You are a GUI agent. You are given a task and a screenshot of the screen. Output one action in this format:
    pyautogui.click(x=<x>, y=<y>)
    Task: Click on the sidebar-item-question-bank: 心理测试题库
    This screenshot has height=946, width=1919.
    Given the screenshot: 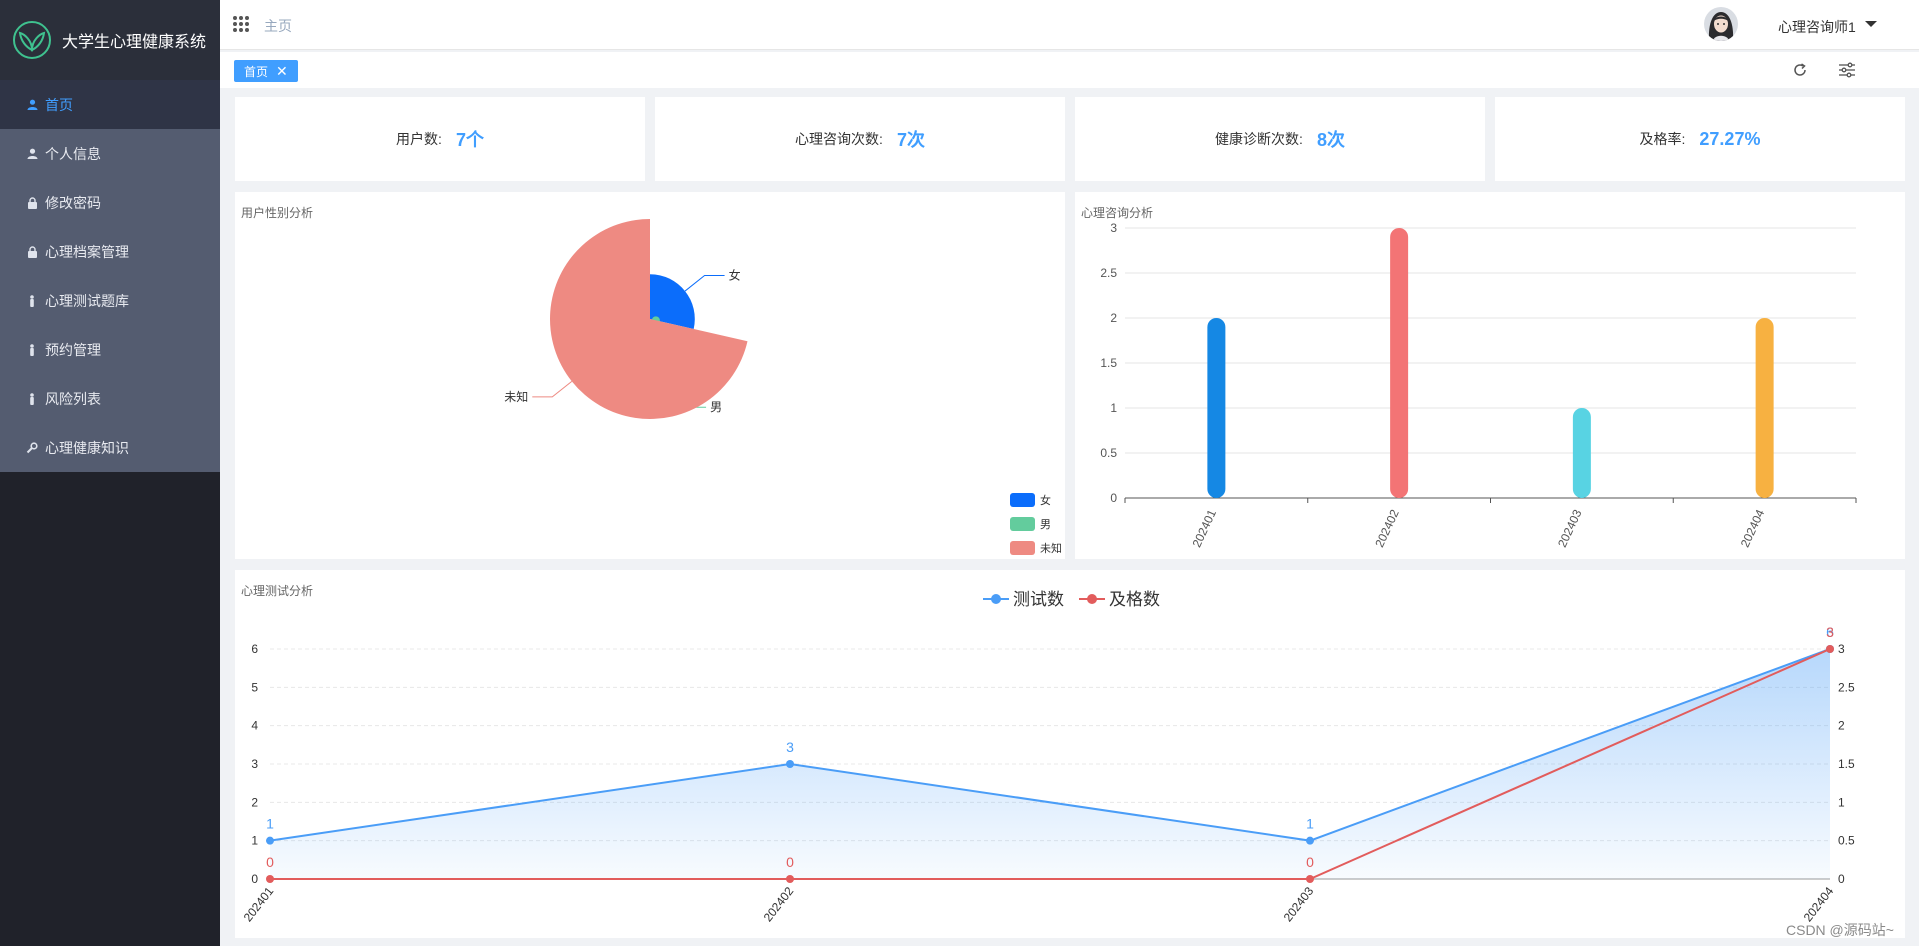 What is the action you would take?
    pyautogui.click(x=110, y=300)
    